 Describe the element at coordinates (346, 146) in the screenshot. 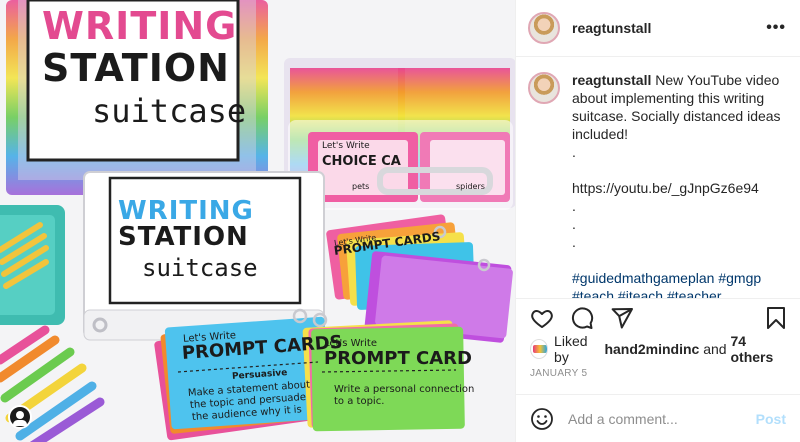

I see `choice-card-lets-write: Let's Write` at that location.